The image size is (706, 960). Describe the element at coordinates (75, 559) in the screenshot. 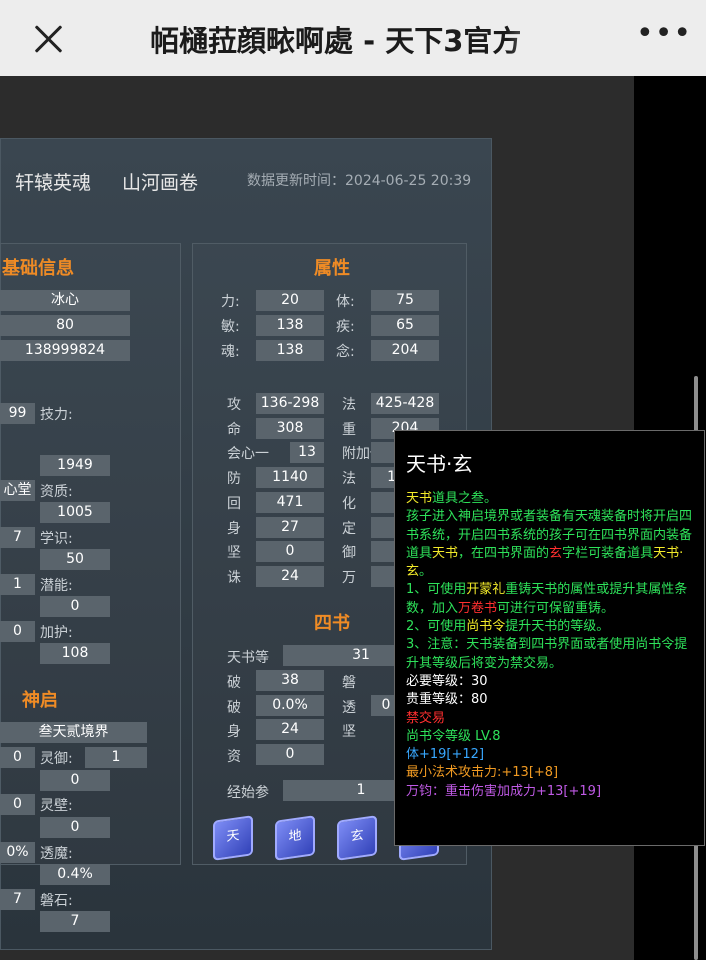

I see `misc-value: 50` at that location.